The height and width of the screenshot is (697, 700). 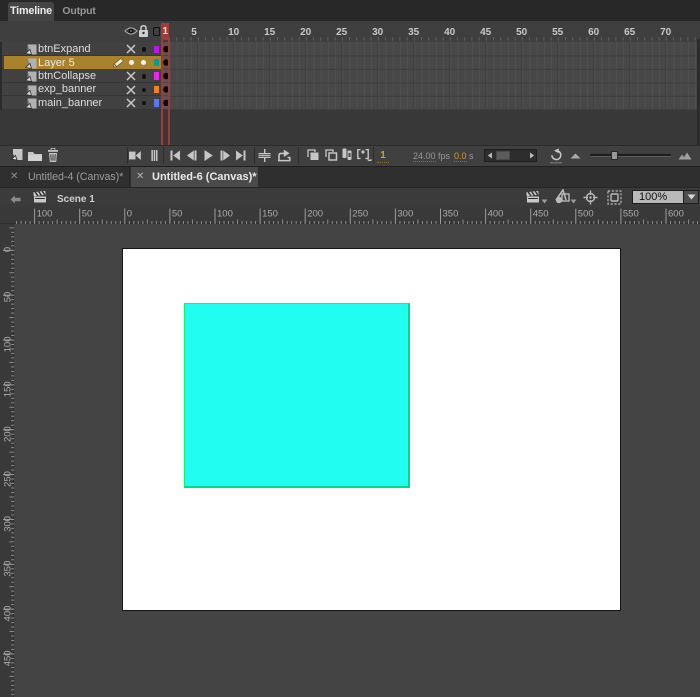 What do you see at coordinates (306, 32) in the screenshot?
I see `svg-text: 20` at bounding box center [306, 32].